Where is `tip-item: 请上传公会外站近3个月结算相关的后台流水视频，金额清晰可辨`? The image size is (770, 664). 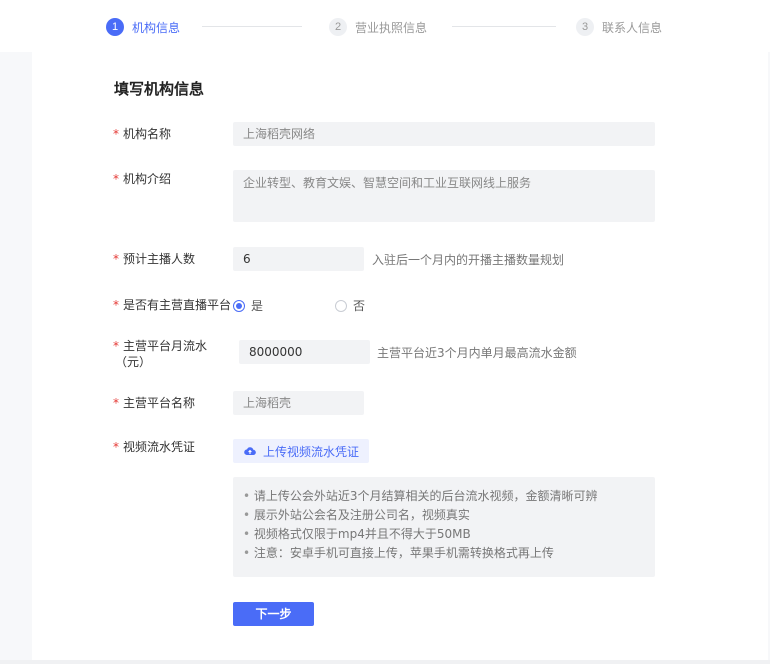
tip-item: 请上传公会外站近3个月结算相关的后台流水视频，金额清晰可辨 is located at coordinates (449, 496).